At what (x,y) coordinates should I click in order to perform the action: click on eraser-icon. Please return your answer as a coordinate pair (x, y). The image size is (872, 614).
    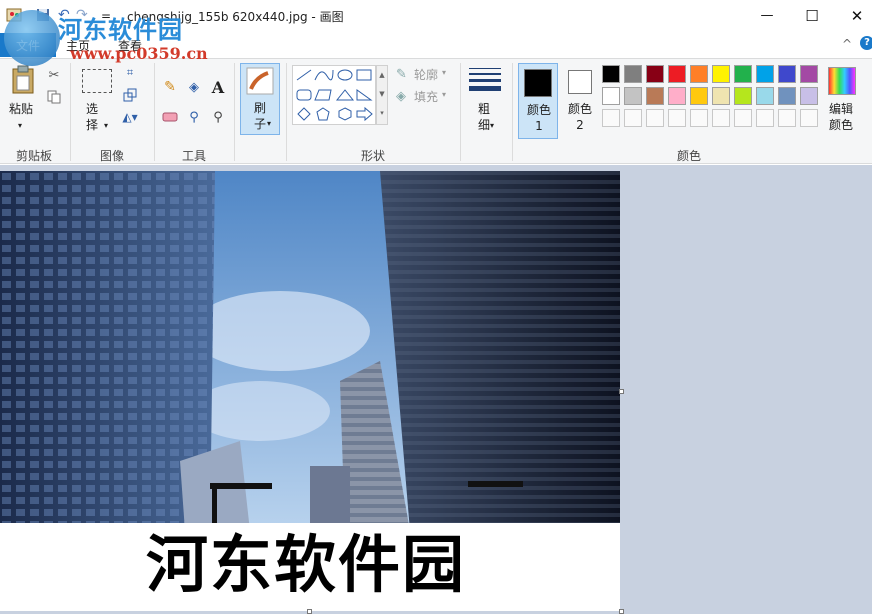
    Looking at the image, I should click on (170, 117).